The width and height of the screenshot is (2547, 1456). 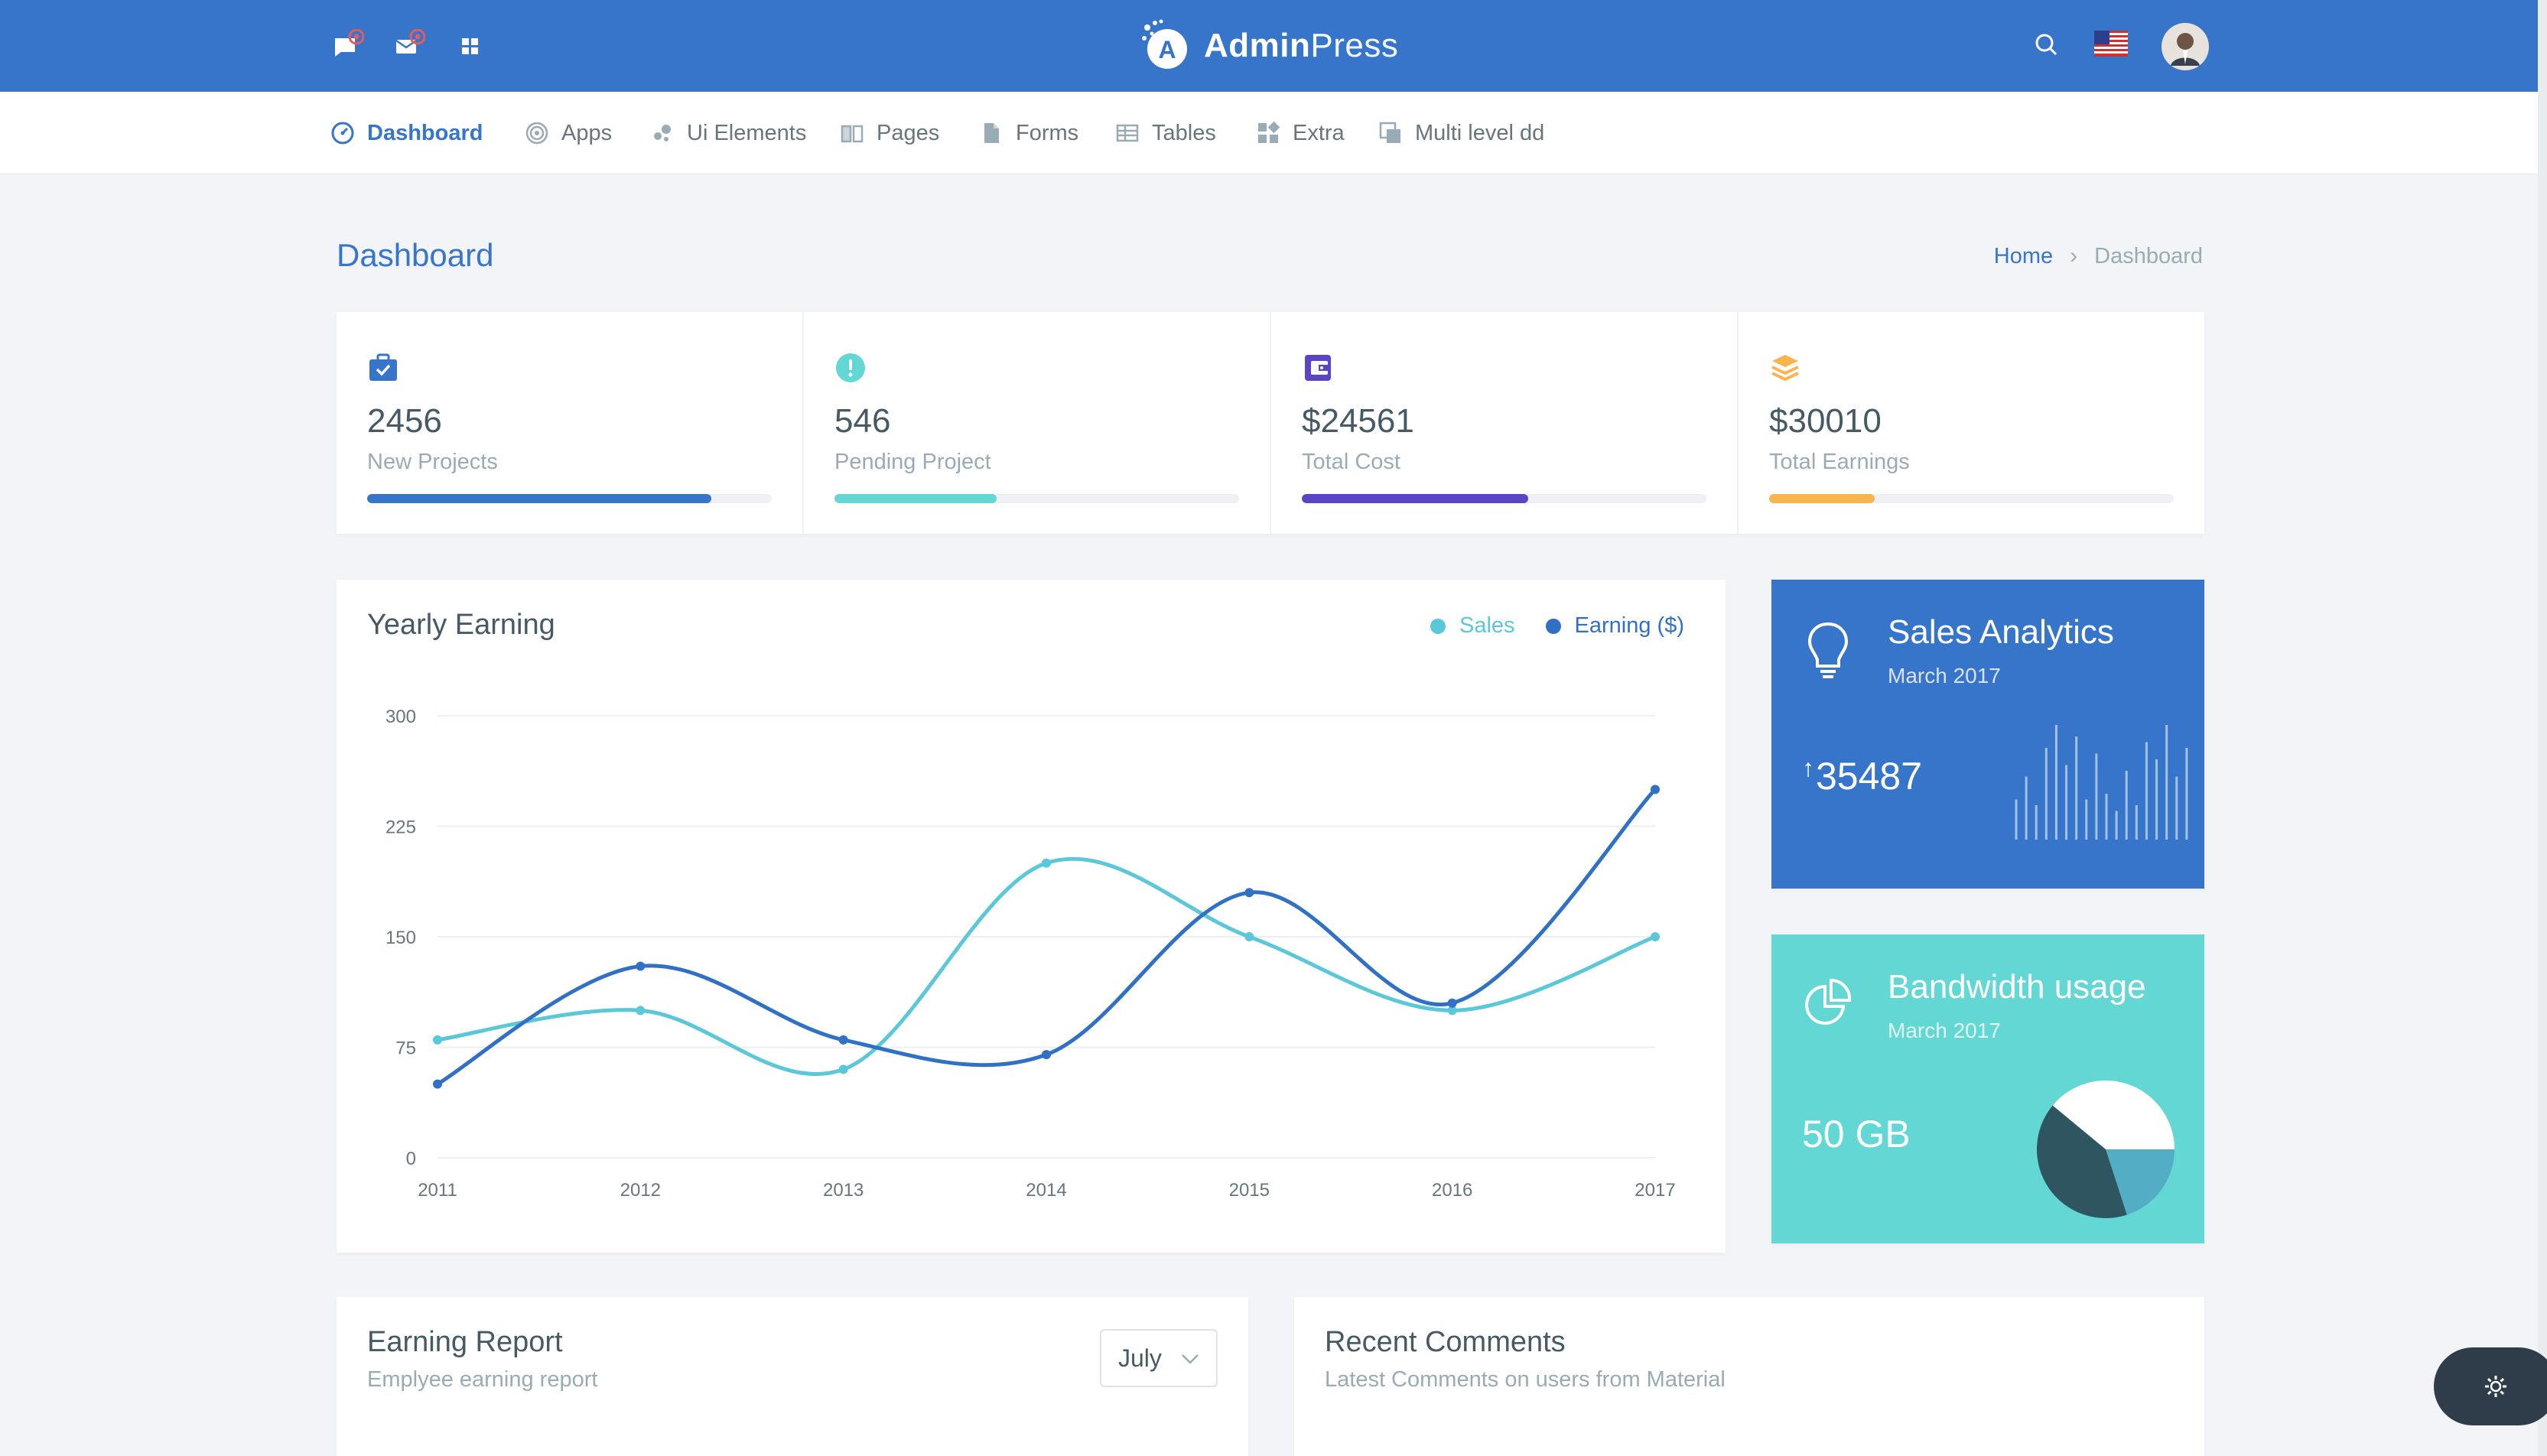 I want to click on search-icon, so click(x=2047, y=46).